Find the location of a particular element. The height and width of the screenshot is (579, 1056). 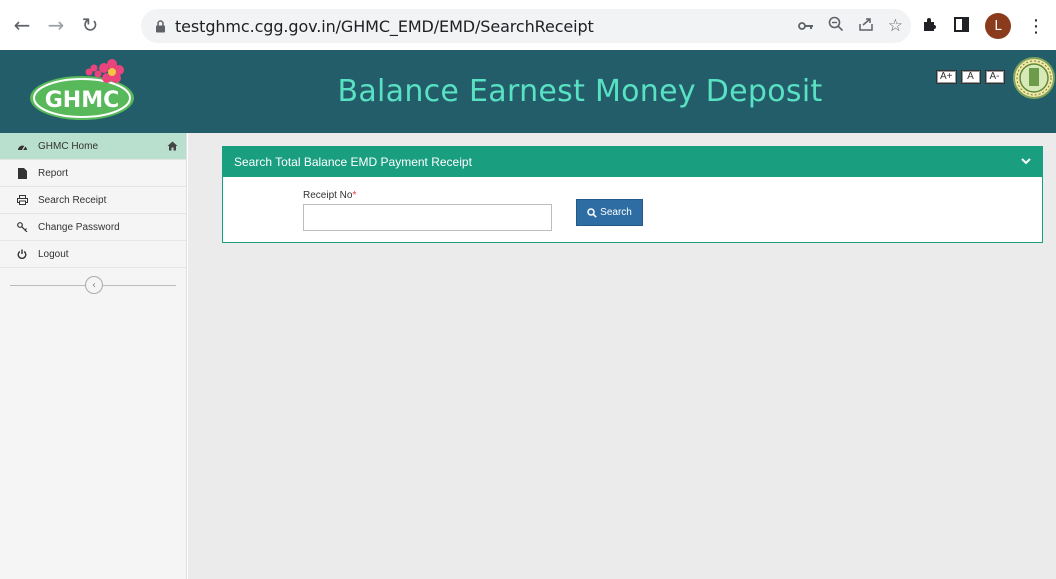

power-icon is located at coordinates (22, 254).